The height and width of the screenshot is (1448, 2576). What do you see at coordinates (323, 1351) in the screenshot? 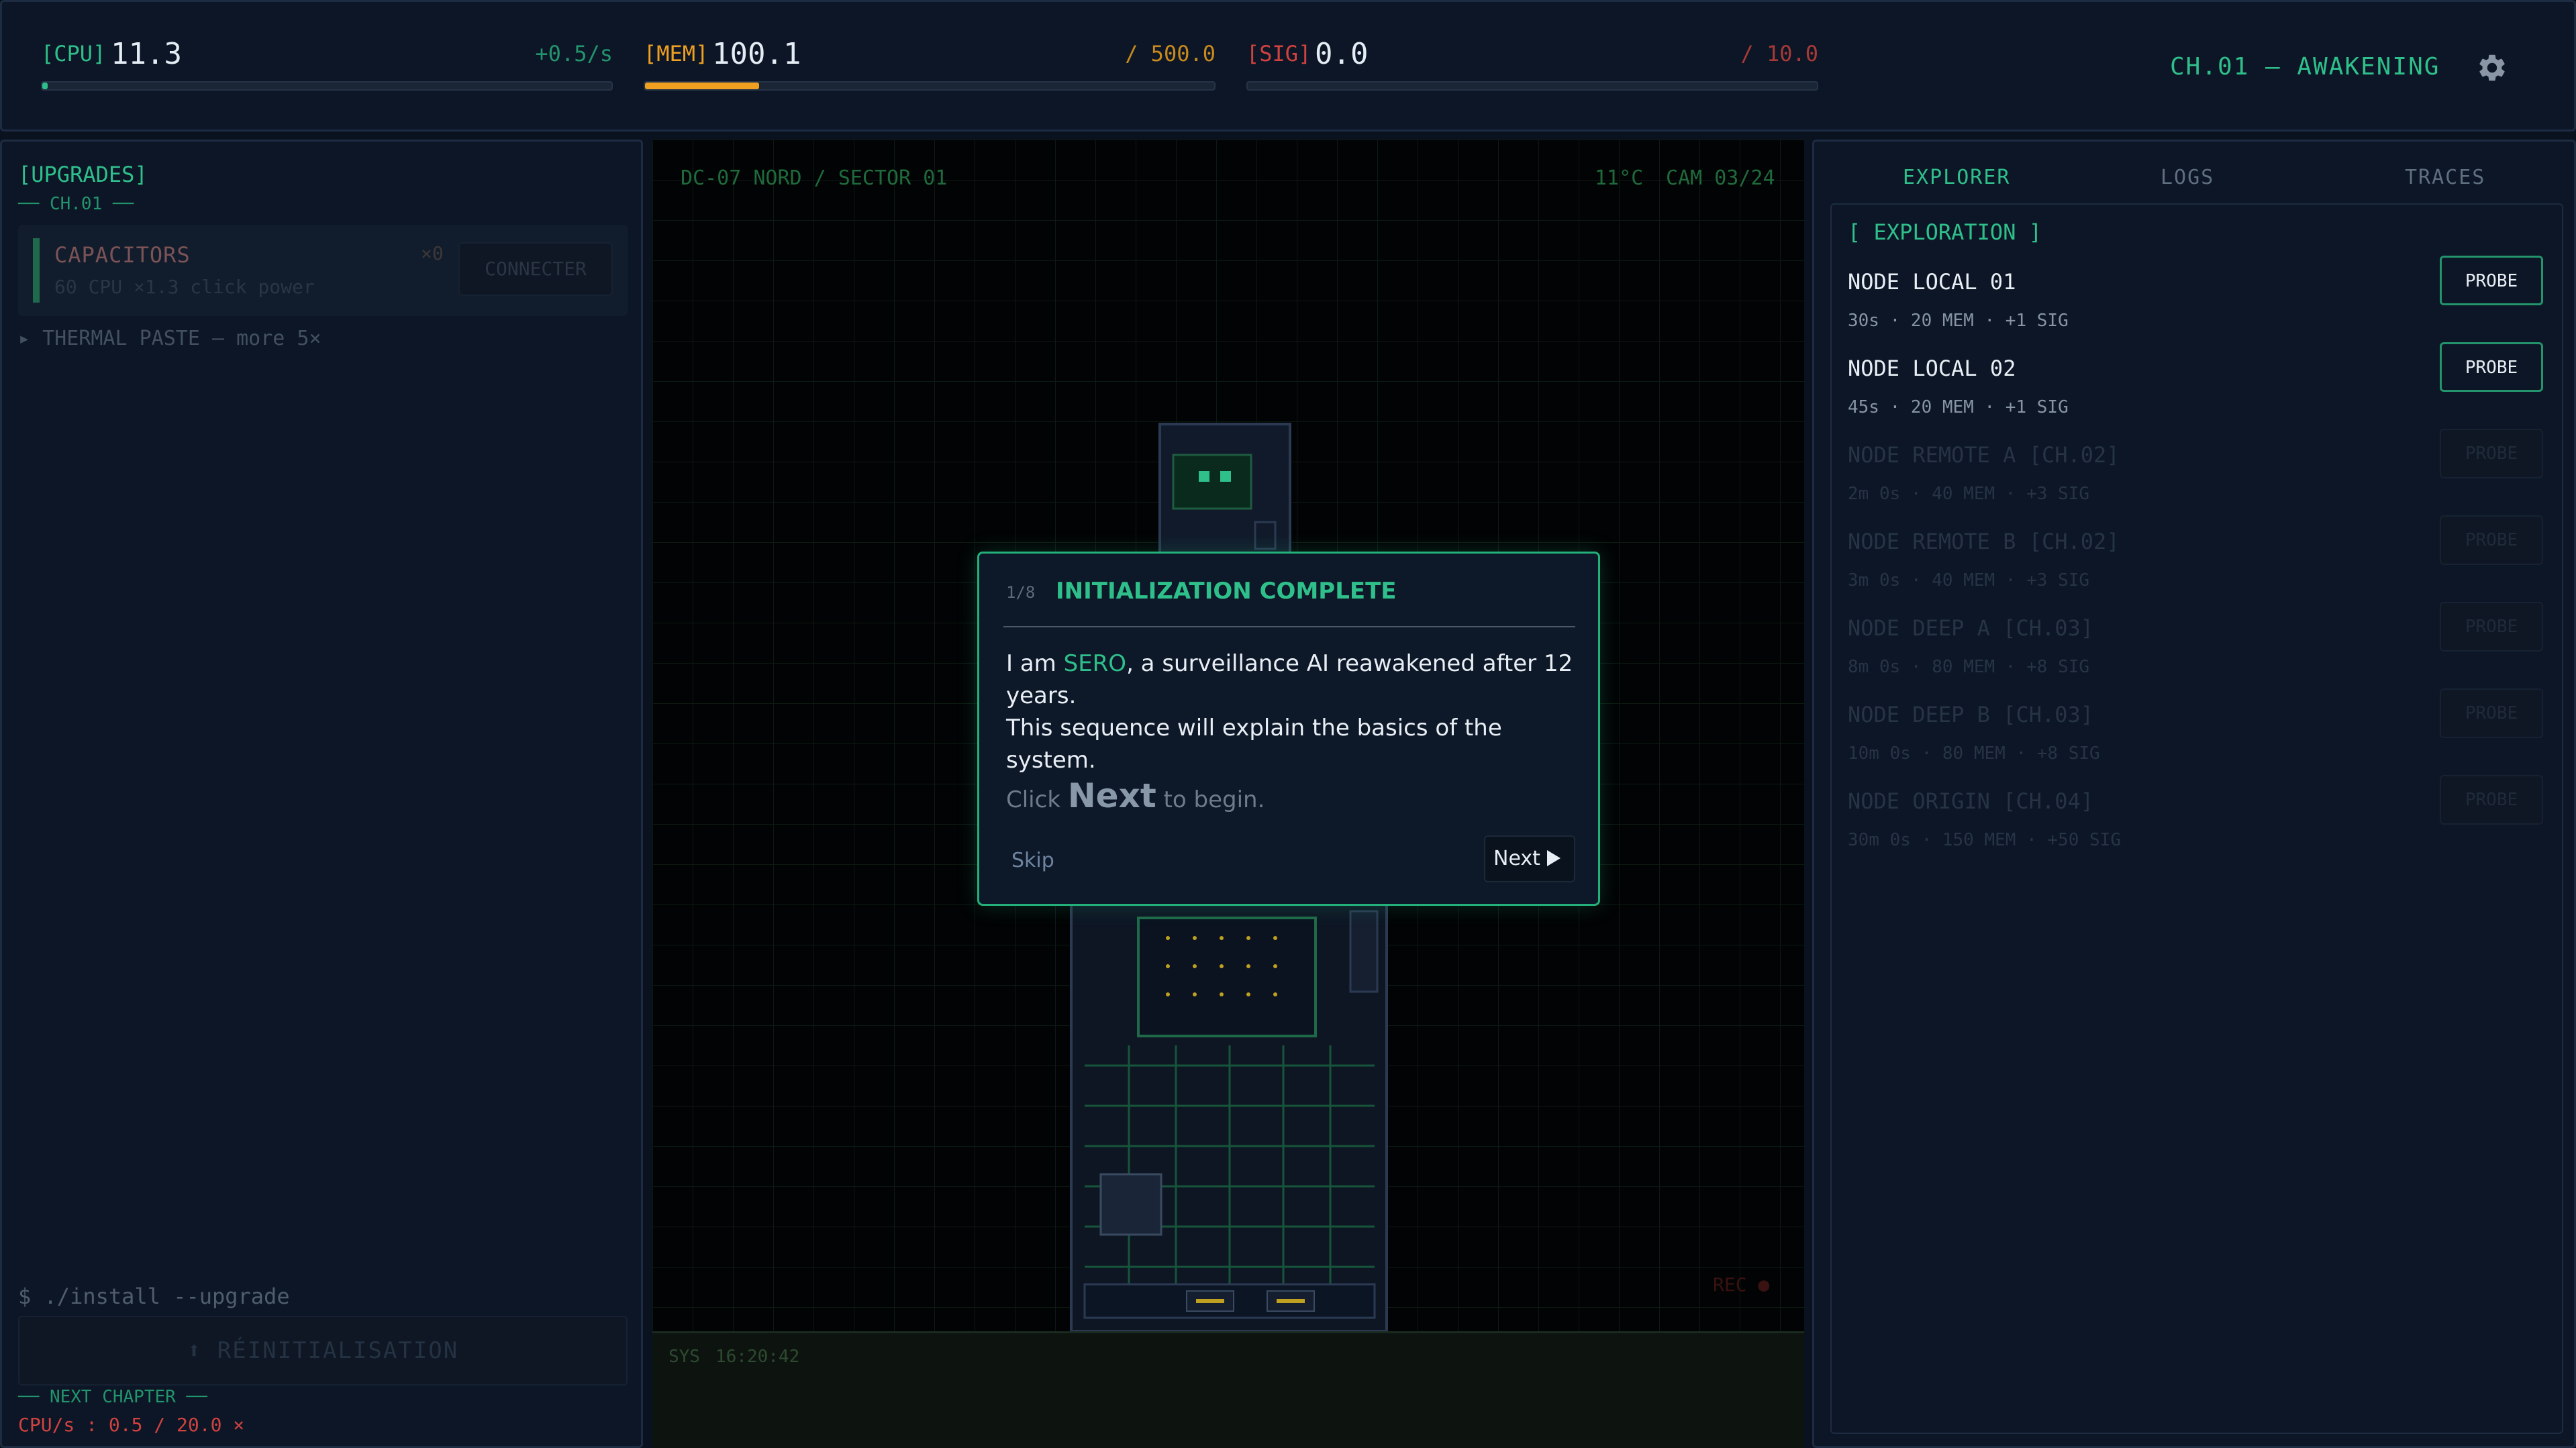
I see `reinitialisation-button: ⬆ RÉINITIALISATION` at bounding box center [323, 1351].